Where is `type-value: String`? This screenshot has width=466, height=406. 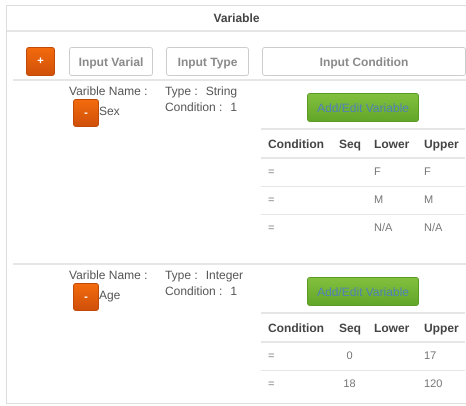 type-value: String is located at coordinates (222, 91).